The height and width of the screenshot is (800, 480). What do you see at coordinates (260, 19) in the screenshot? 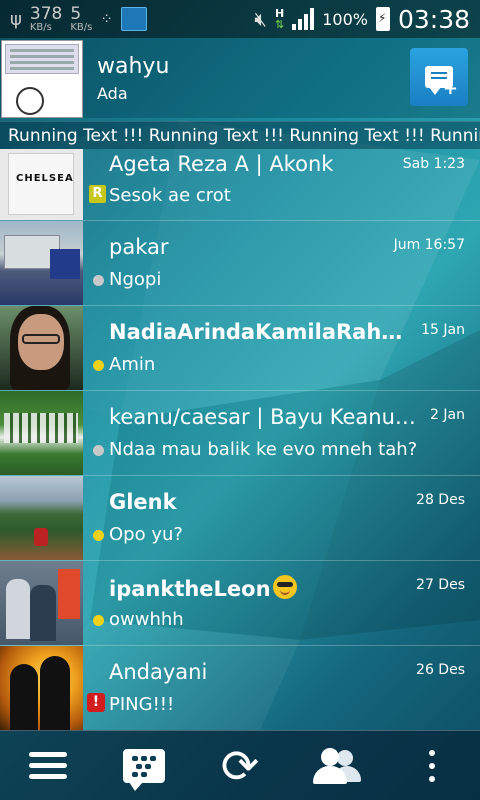
I see `mute-icon: 🔇︎` at bounding box center [260, 19].